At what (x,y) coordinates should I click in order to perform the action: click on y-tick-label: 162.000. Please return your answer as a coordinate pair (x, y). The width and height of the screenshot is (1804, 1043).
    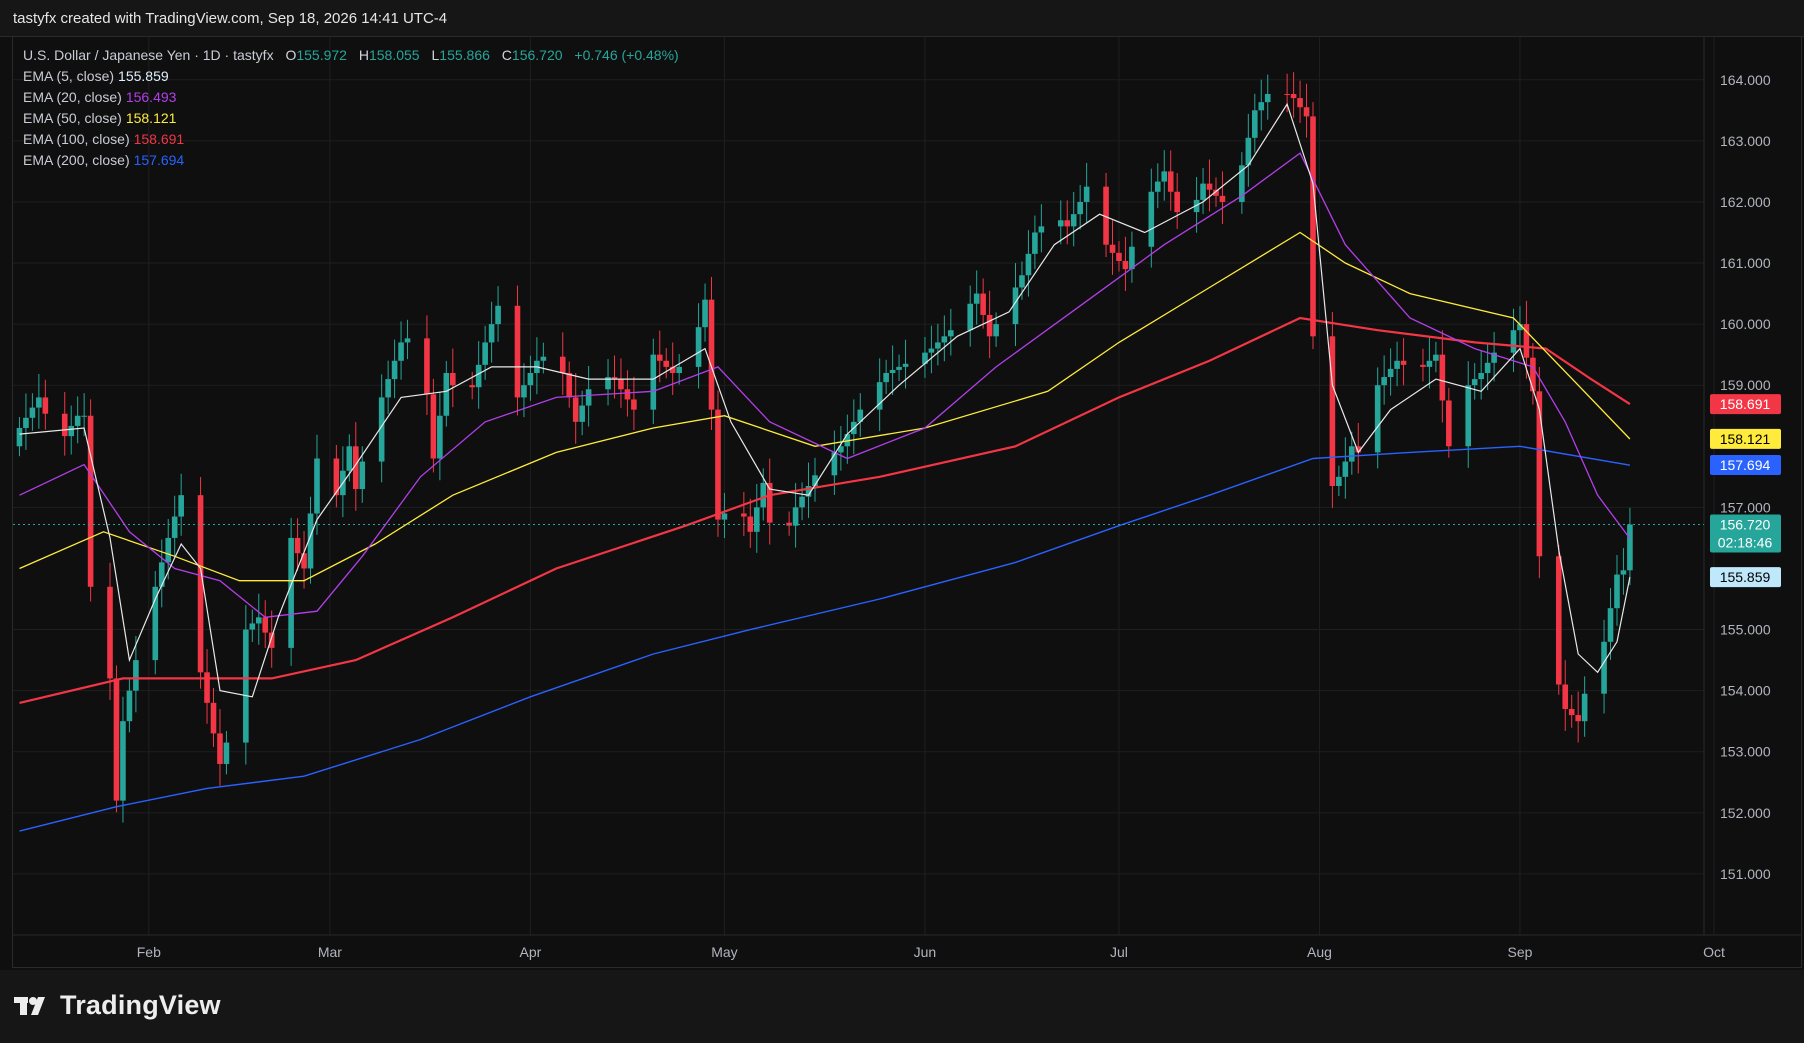
    Looking at the image, I should click on (1745, 202).